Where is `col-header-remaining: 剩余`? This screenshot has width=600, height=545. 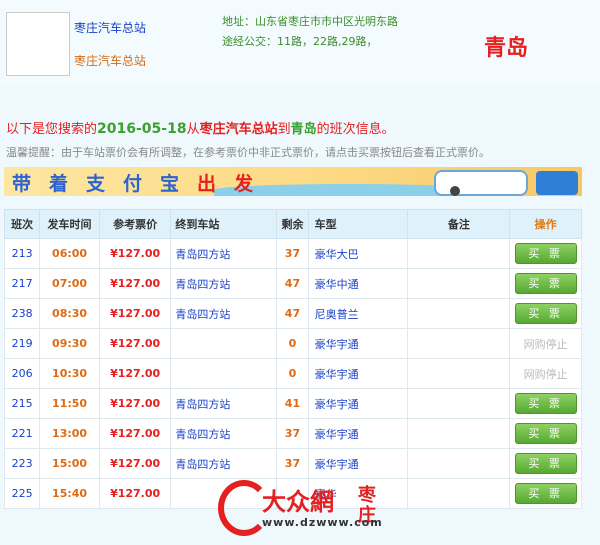 col-header-remaining: 剩余 is located at coordinates (292, 224).